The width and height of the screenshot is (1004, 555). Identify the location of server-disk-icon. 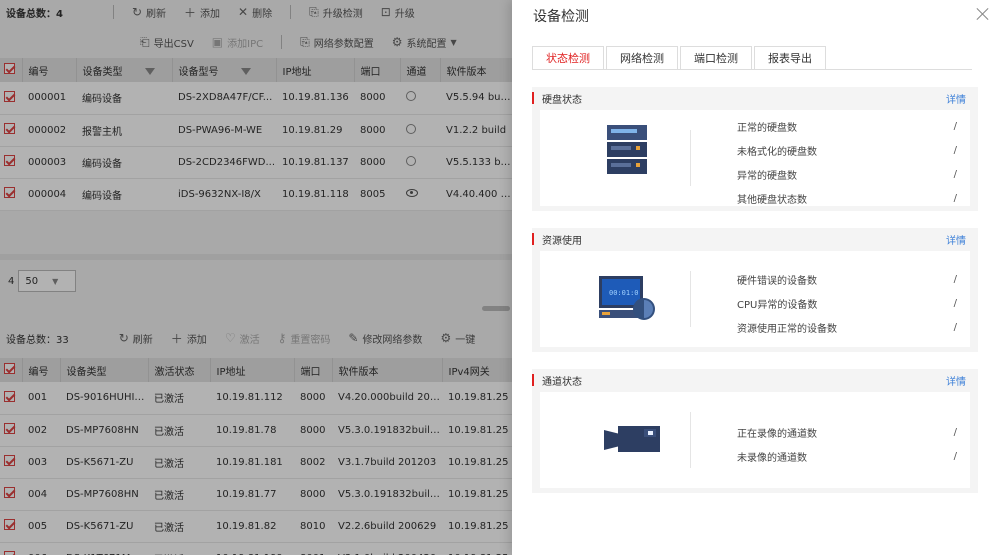
(627, 149).